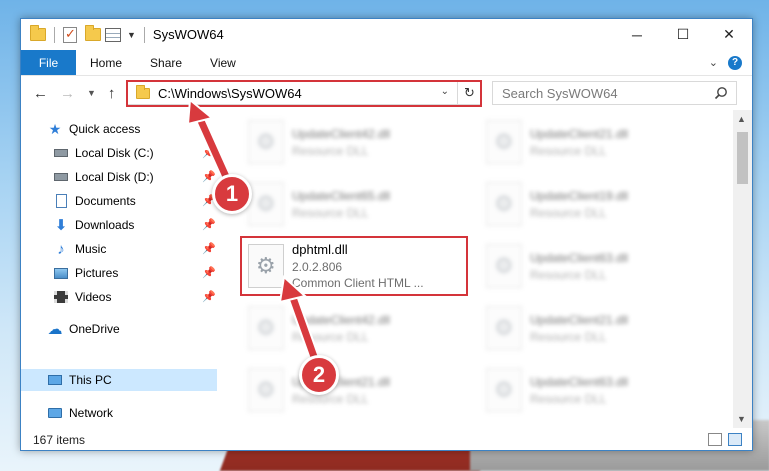 Image resolution: width=769 pixels, height=471 pixels. Describe the element at coordinates (713, 62) in the screenshot. I see `expand-ribbon-icon: ⌄` at that location.